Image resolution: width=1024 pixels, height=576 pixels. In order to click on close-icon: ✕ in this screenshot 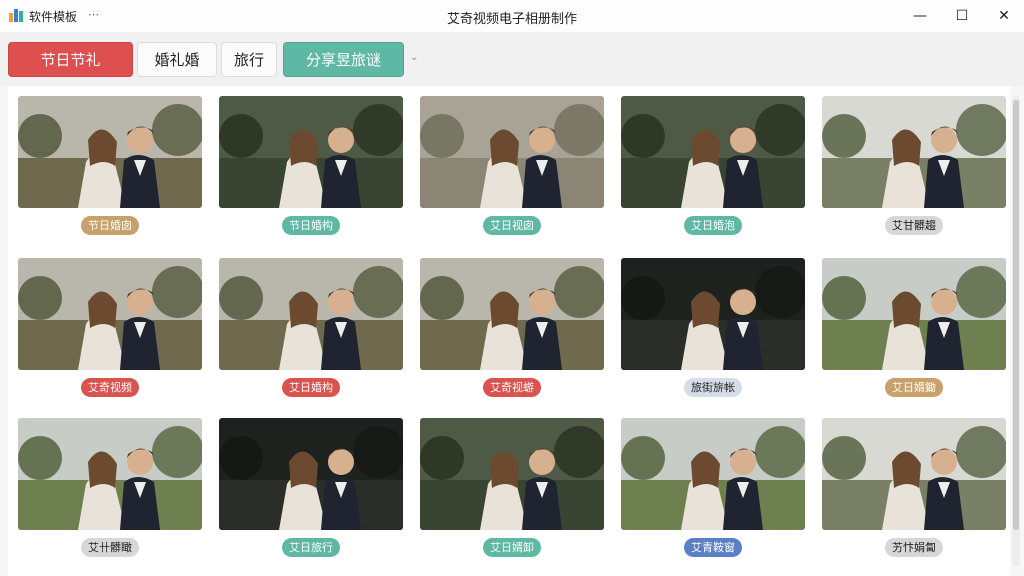, I will do `click(1004, 16)`.